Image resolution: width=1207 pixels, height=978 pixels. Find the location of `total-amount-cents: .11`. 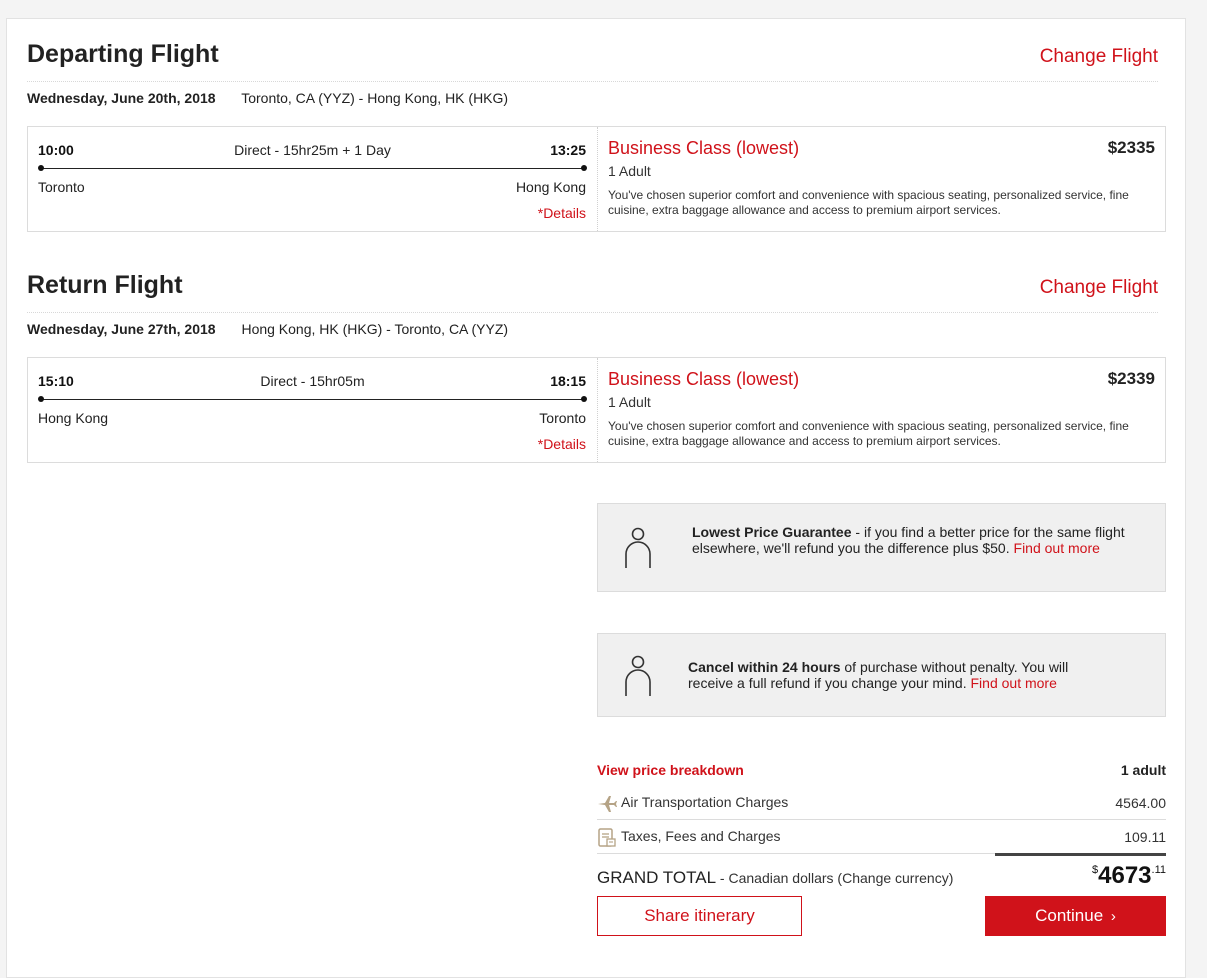

total-amount-cents: .11 is located at coordinates (1158, 870).